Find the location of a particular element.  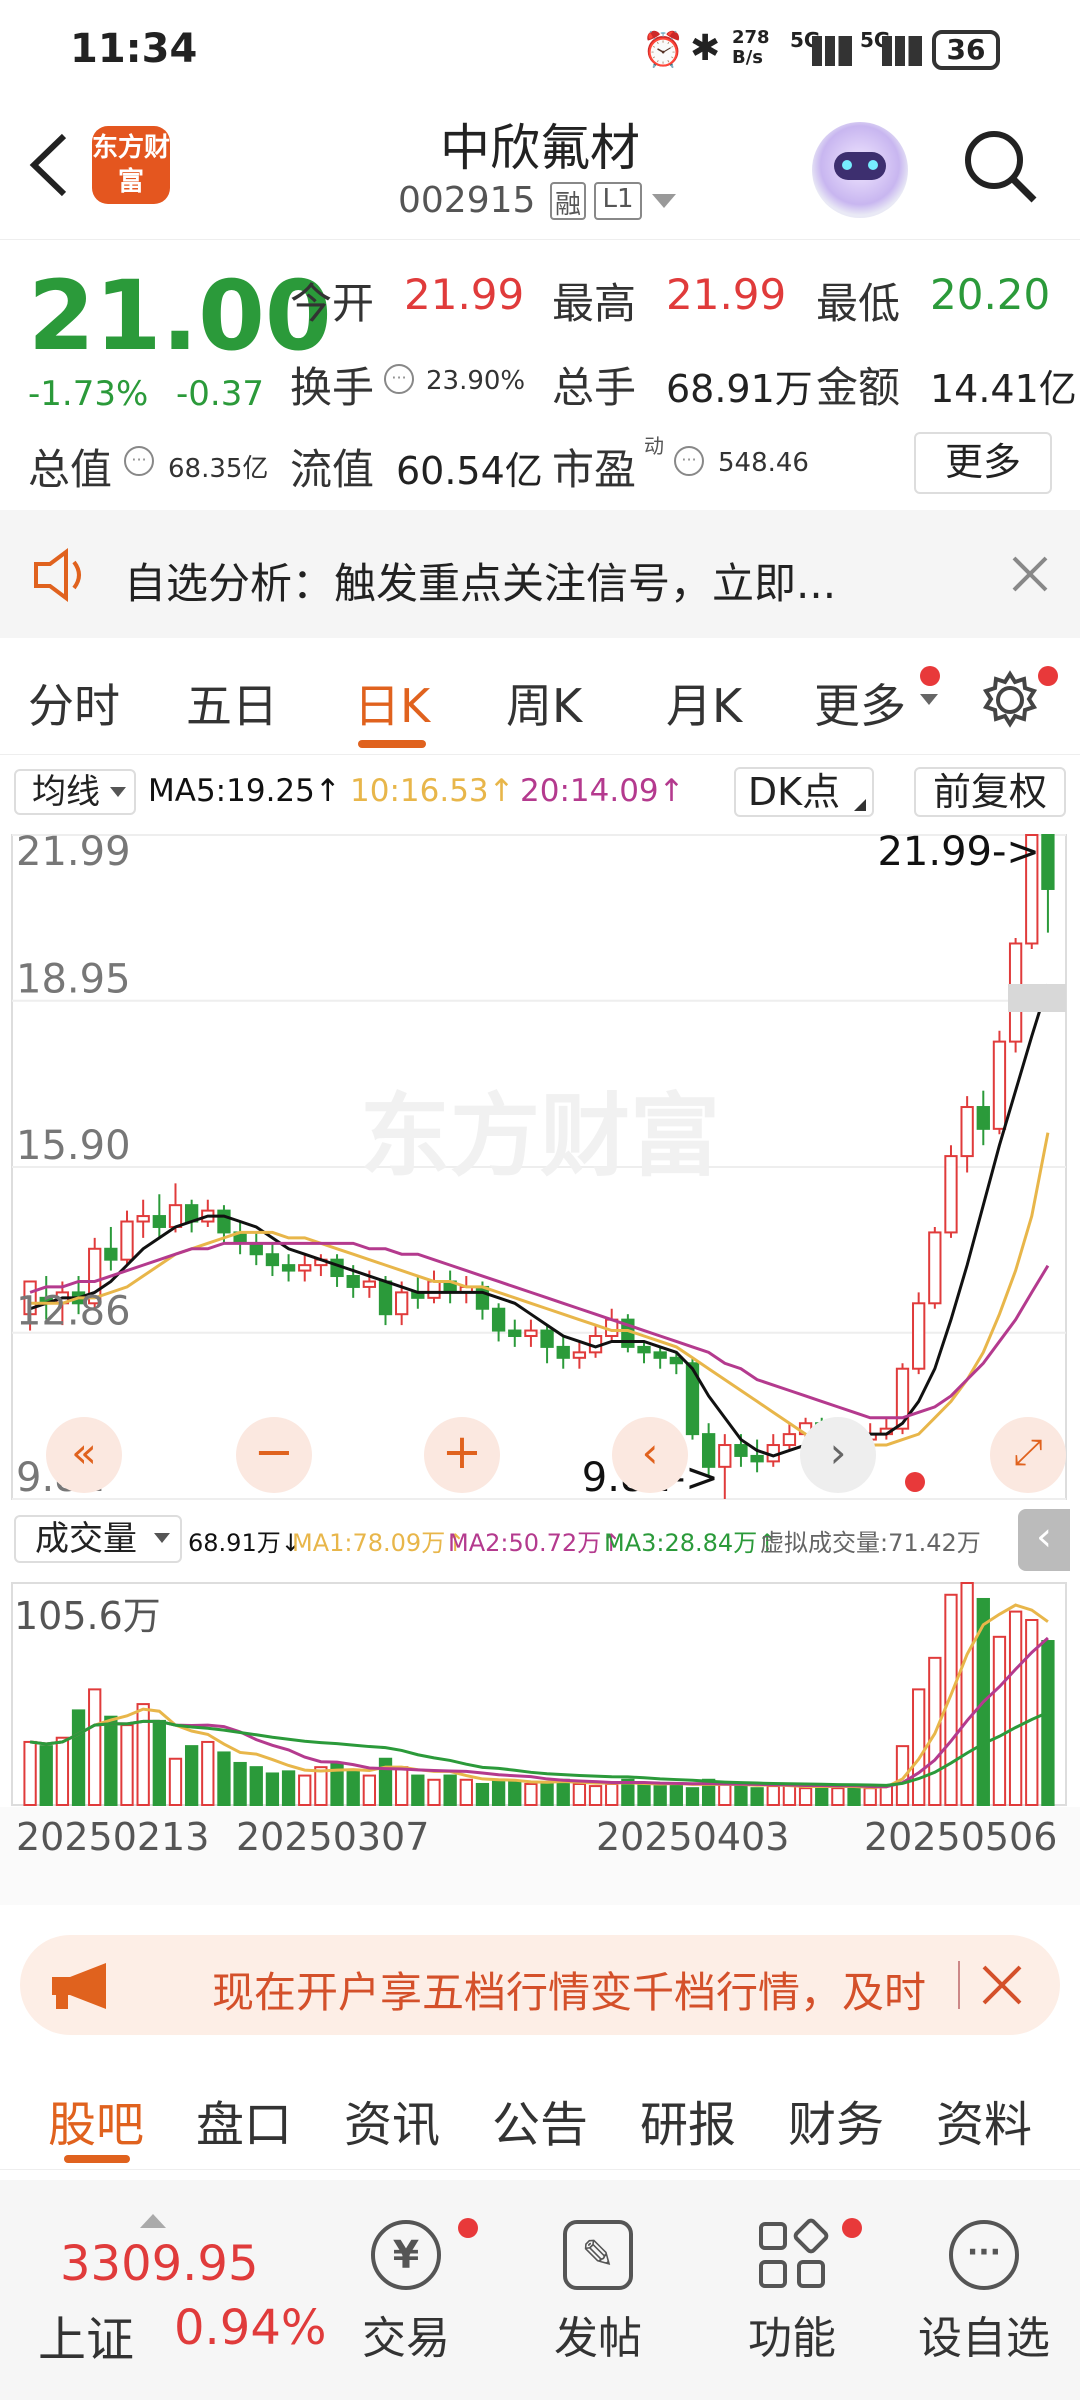

float-cap-label: 流值 is located at coordinates (332, 469).